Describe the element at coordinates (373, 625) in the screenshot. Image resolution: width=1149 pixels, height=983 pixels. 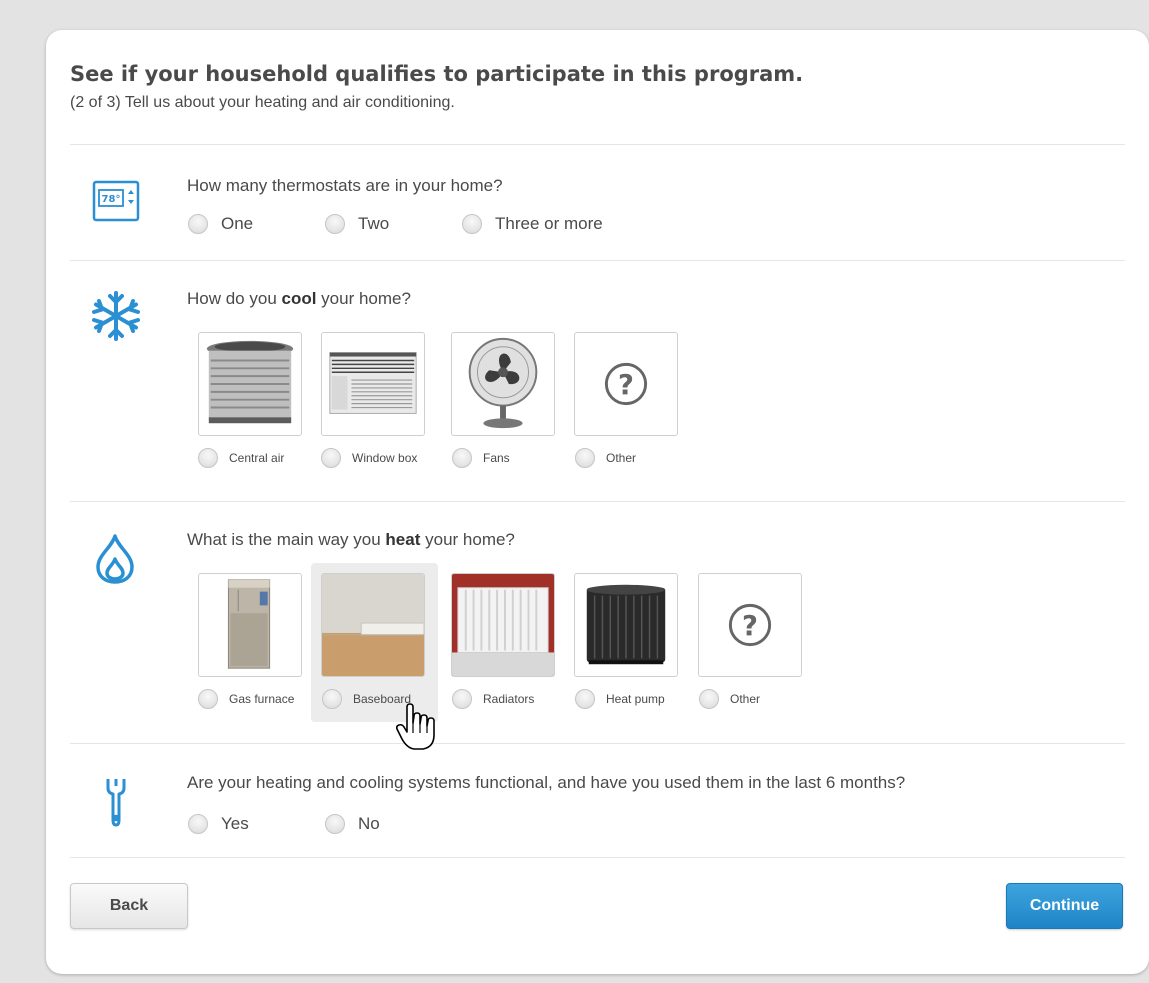
I see `baseboard-image` at that location.